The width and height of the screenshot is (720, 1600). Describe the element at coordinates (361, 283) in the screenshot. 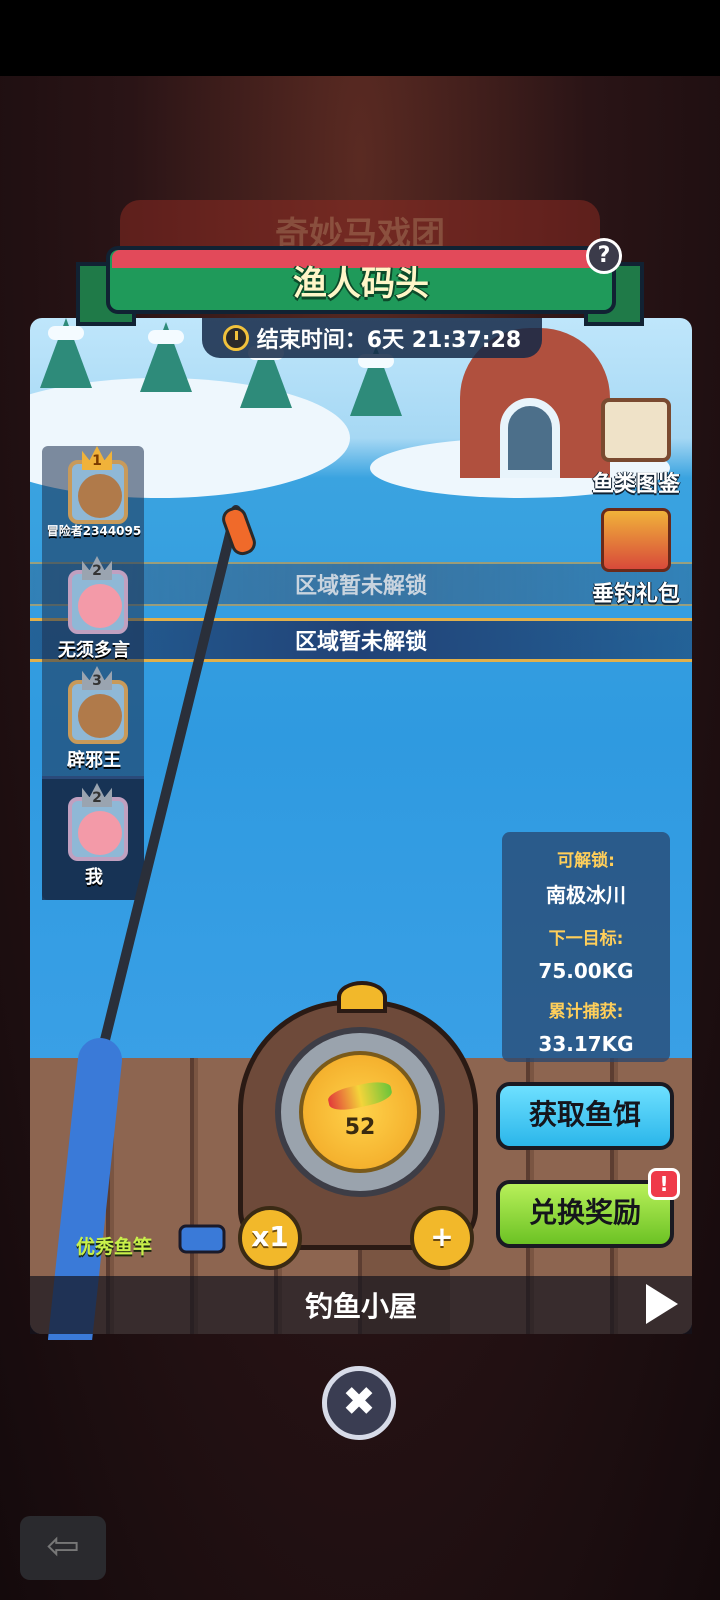

I see `page-title: 渔人码头` at that location.